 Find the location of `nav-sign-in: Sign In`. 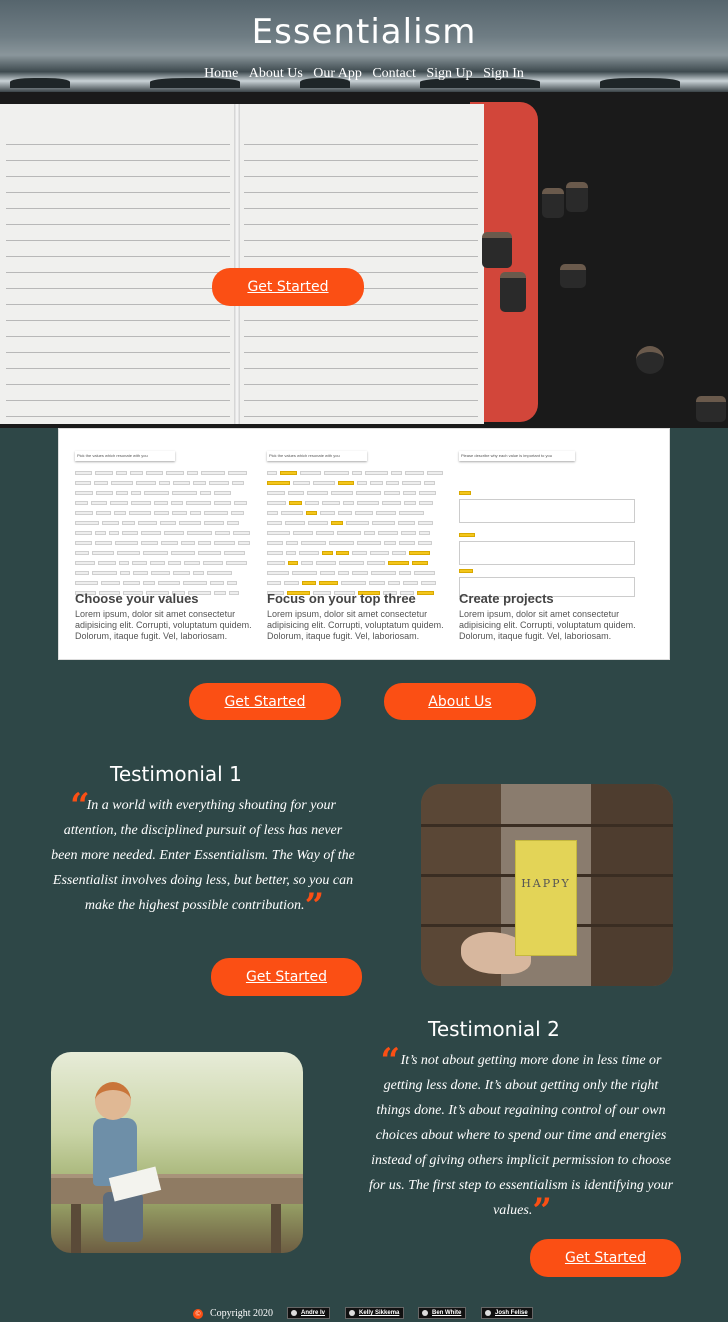

nav-sign-in: Sign In is located at coordinates (503, 73).